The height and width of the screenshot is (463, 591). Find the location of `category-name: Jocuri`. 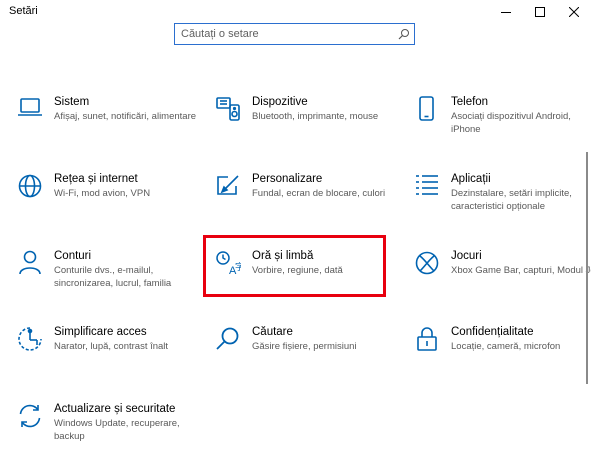

category-name: Jocuri is located at coordinates (466, 256).